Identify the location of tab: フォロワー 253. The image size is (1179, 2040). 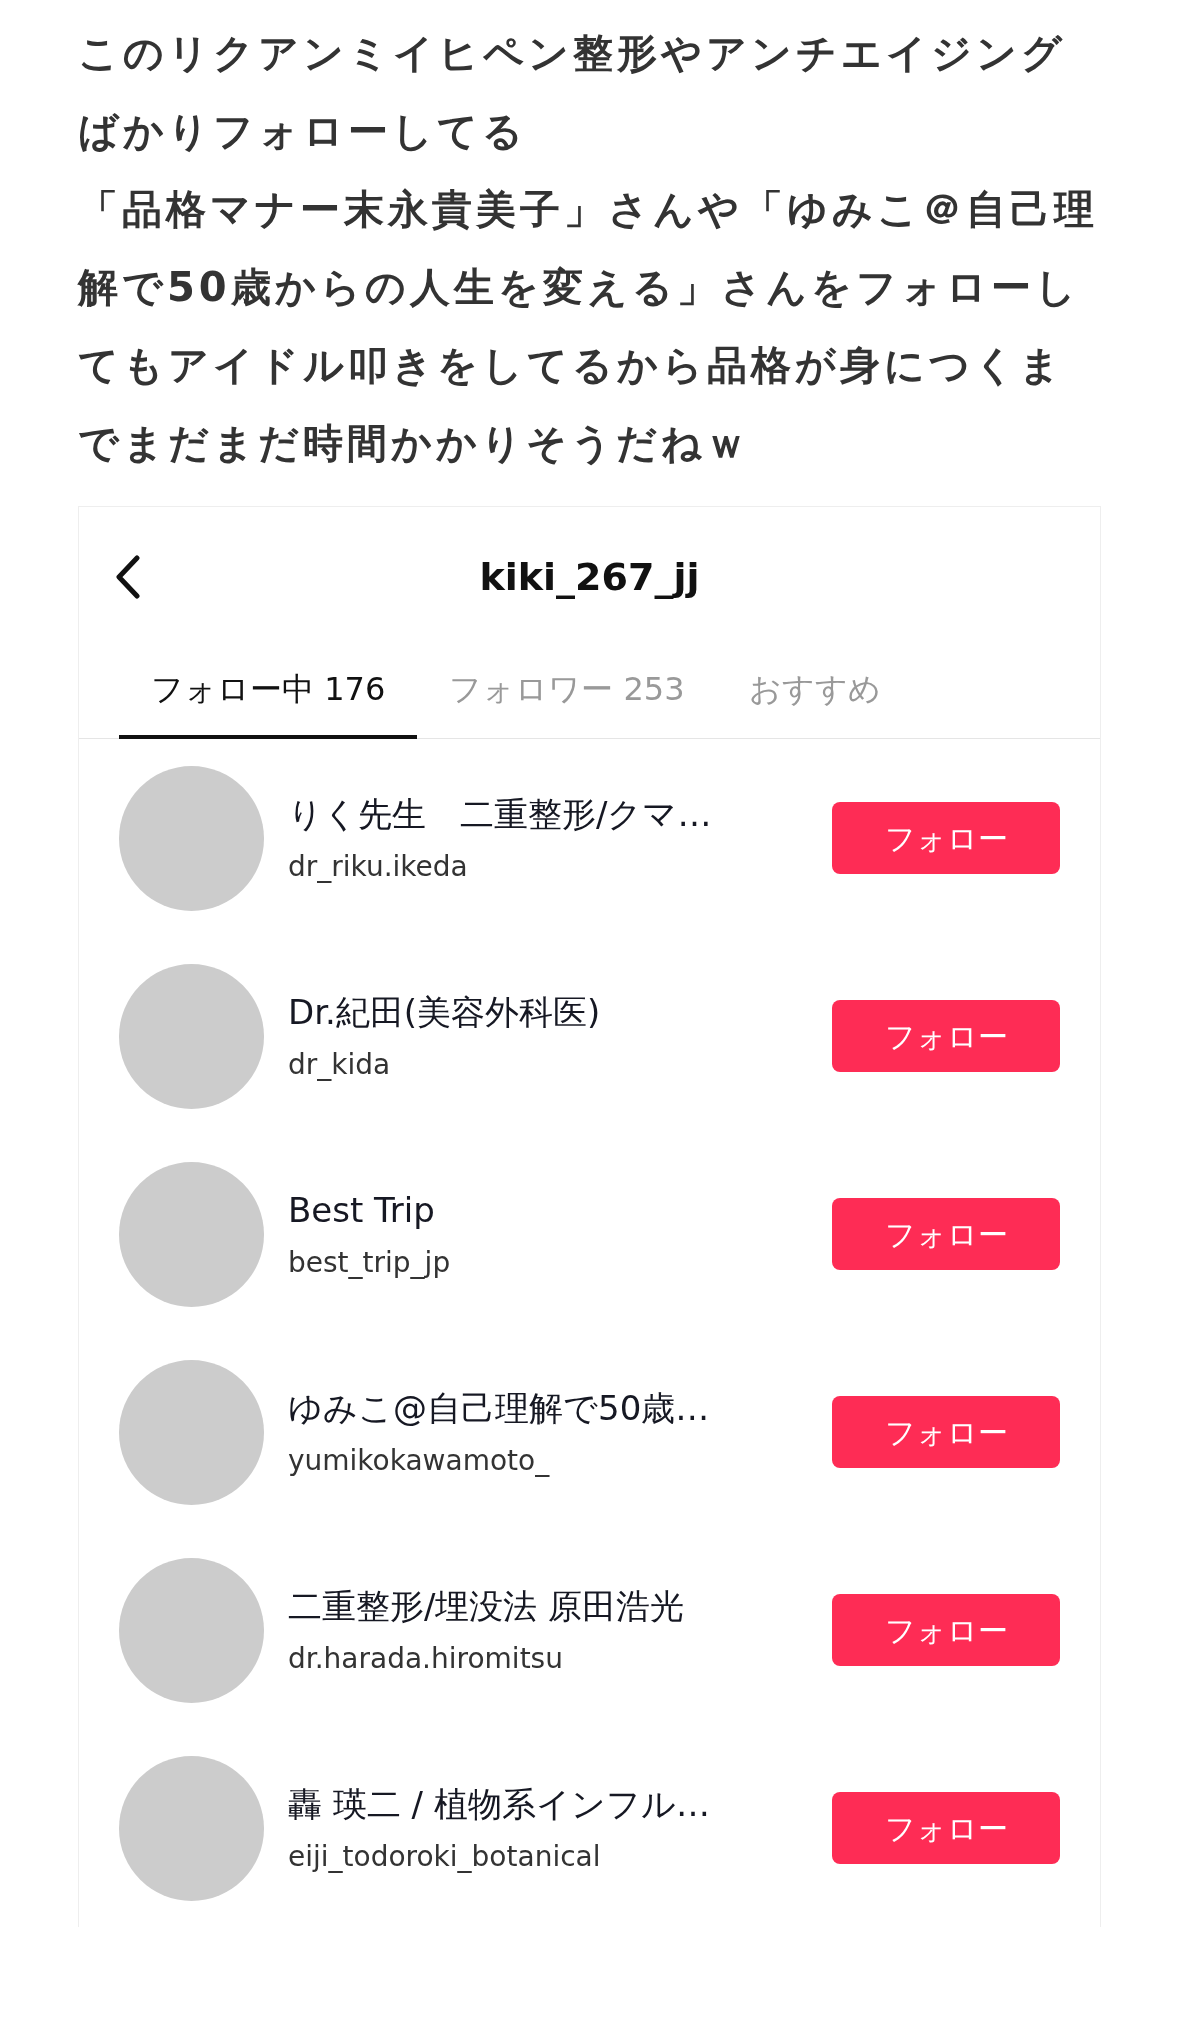
(567, 693).